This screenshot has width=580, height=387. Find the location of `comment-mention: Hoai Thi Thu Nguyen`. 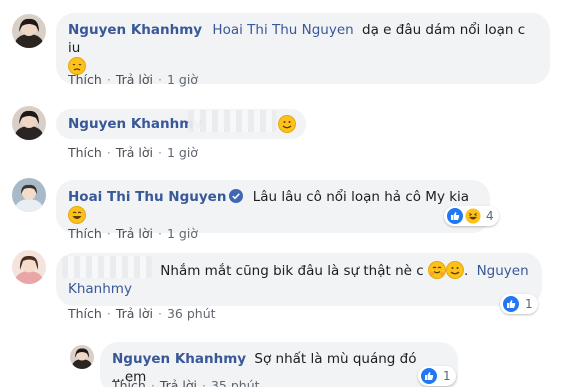

comment-mention: Hoai Thi Thu Nguyen is located at coordinates (282, 30).